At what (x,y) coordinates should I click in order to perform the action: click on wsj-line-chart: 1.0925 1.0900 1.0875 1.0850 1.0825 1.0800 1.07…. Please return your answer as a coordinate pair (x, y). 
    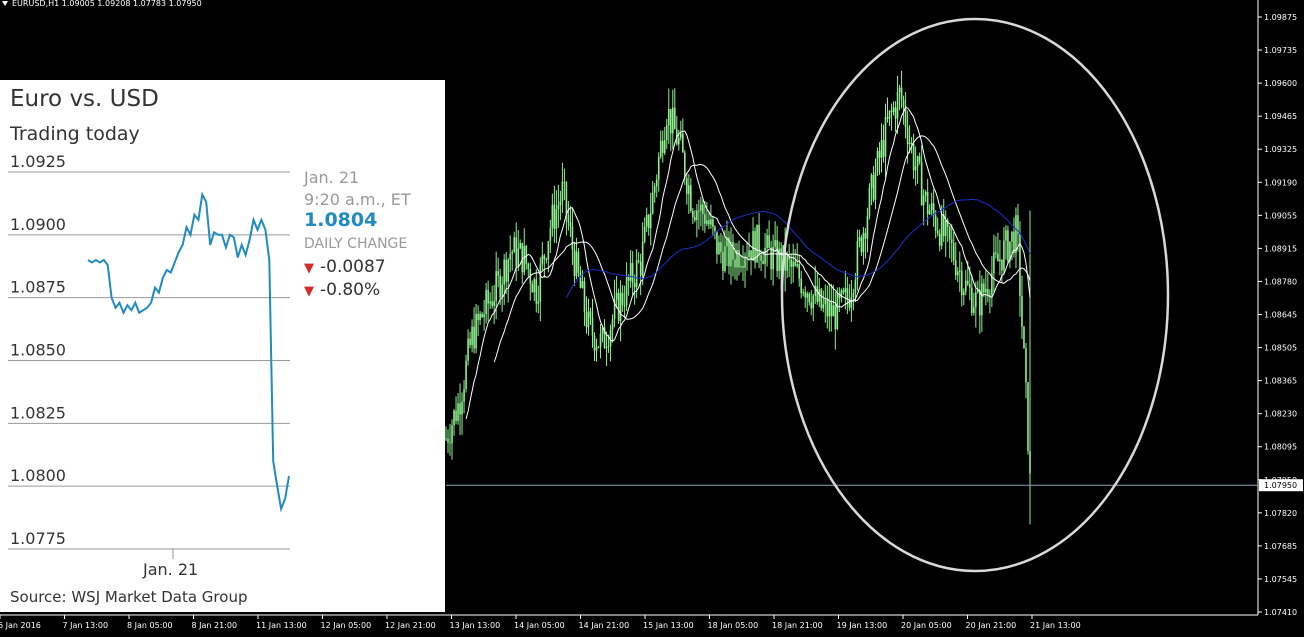
    Looking at the image, I should click on (149, 355).